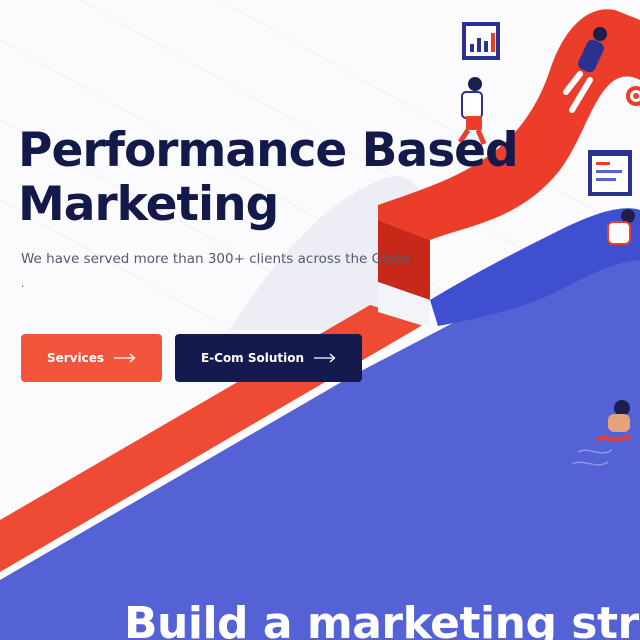  I want to click on target-icon, so click(633, 96).